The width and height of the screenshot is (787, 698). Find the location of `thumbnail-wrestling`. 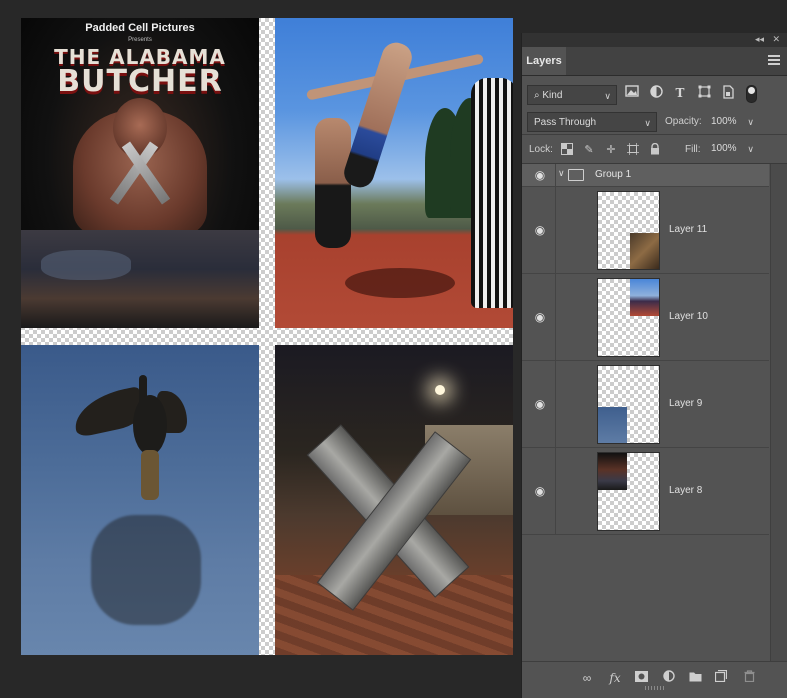

thumbnail-wrestling is located at coordinates (644, 297).